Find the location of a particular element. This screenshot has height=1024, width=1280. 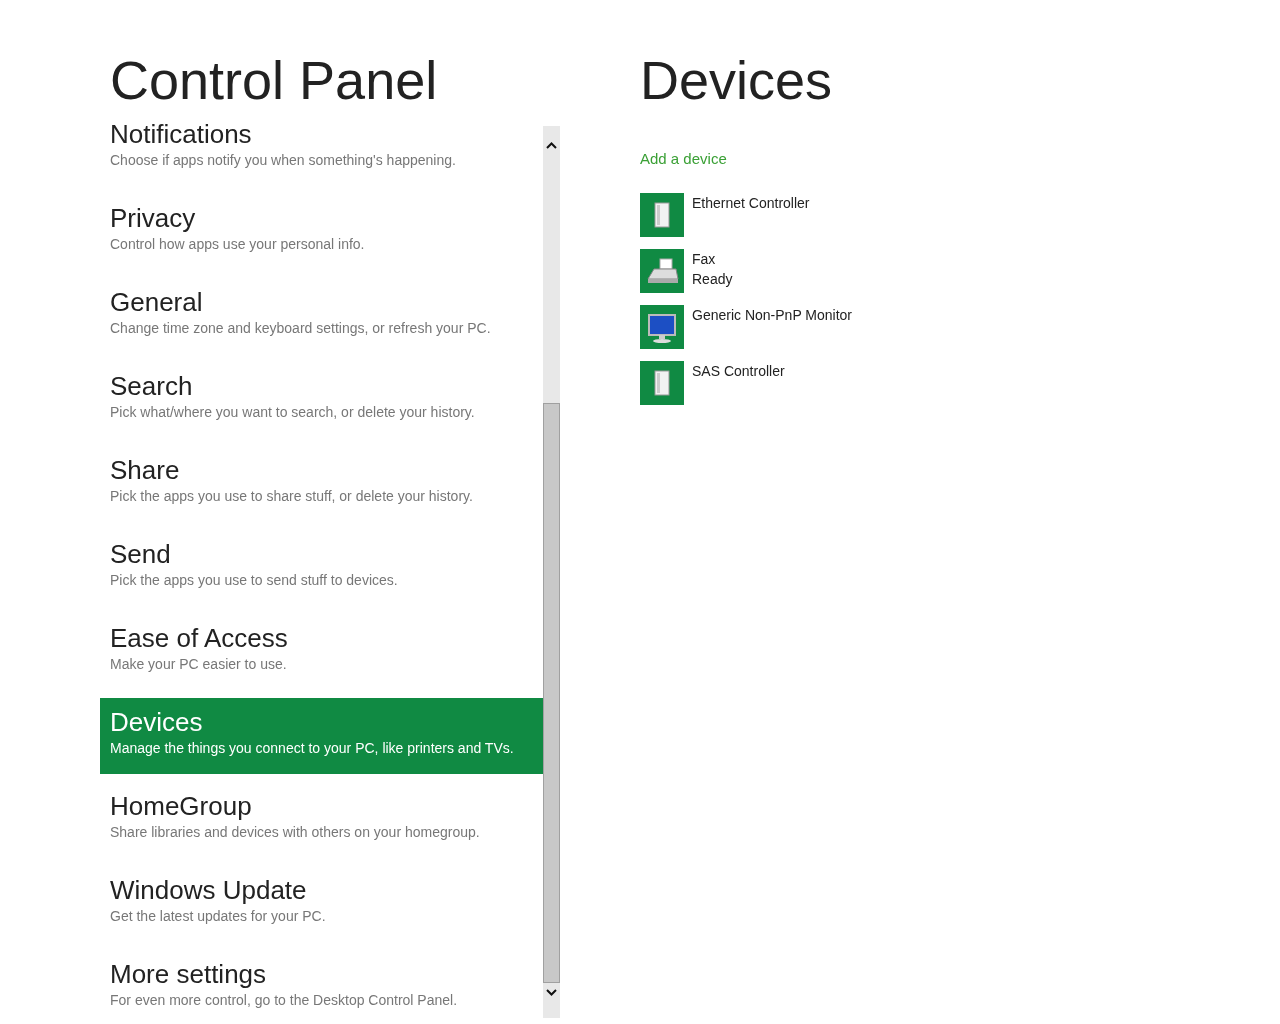

item-description: Control how apps use your personal info. is located at coordinates (238, 244).